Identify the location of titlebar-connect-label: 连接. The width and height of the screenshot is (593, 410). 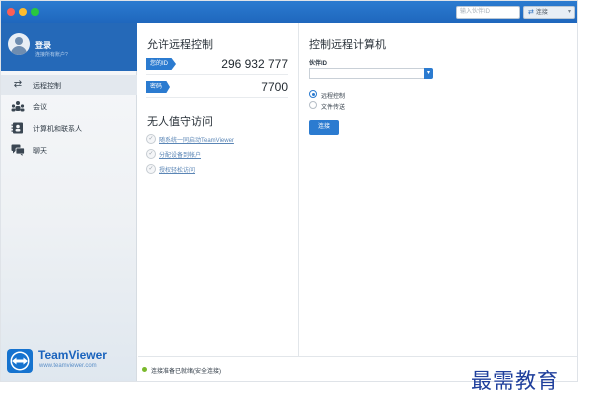
(541, 13).